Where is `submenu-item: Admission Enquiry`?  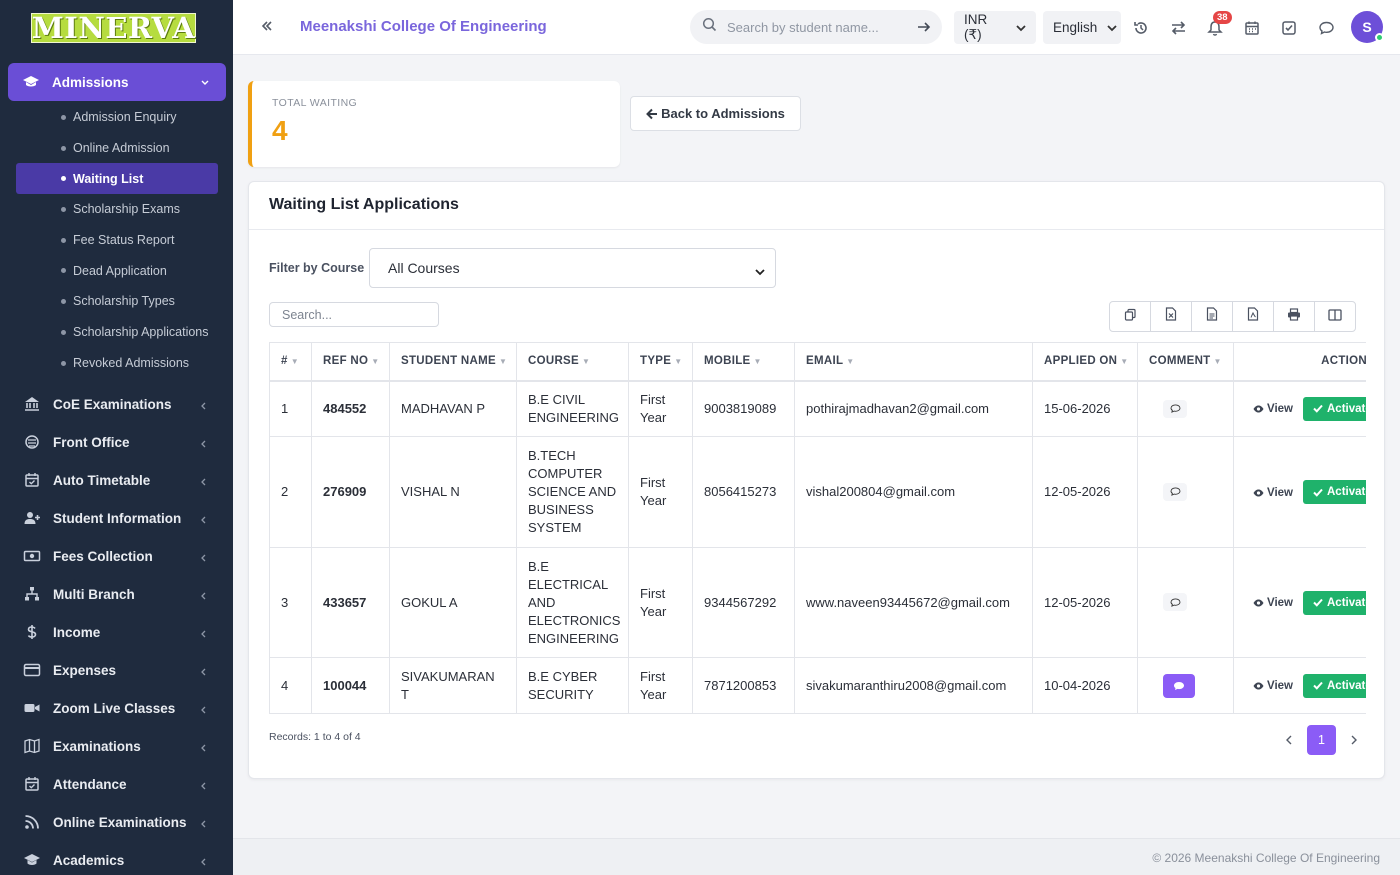
submenu-item: Admission Enquiry is located at coordinates (116, 117).